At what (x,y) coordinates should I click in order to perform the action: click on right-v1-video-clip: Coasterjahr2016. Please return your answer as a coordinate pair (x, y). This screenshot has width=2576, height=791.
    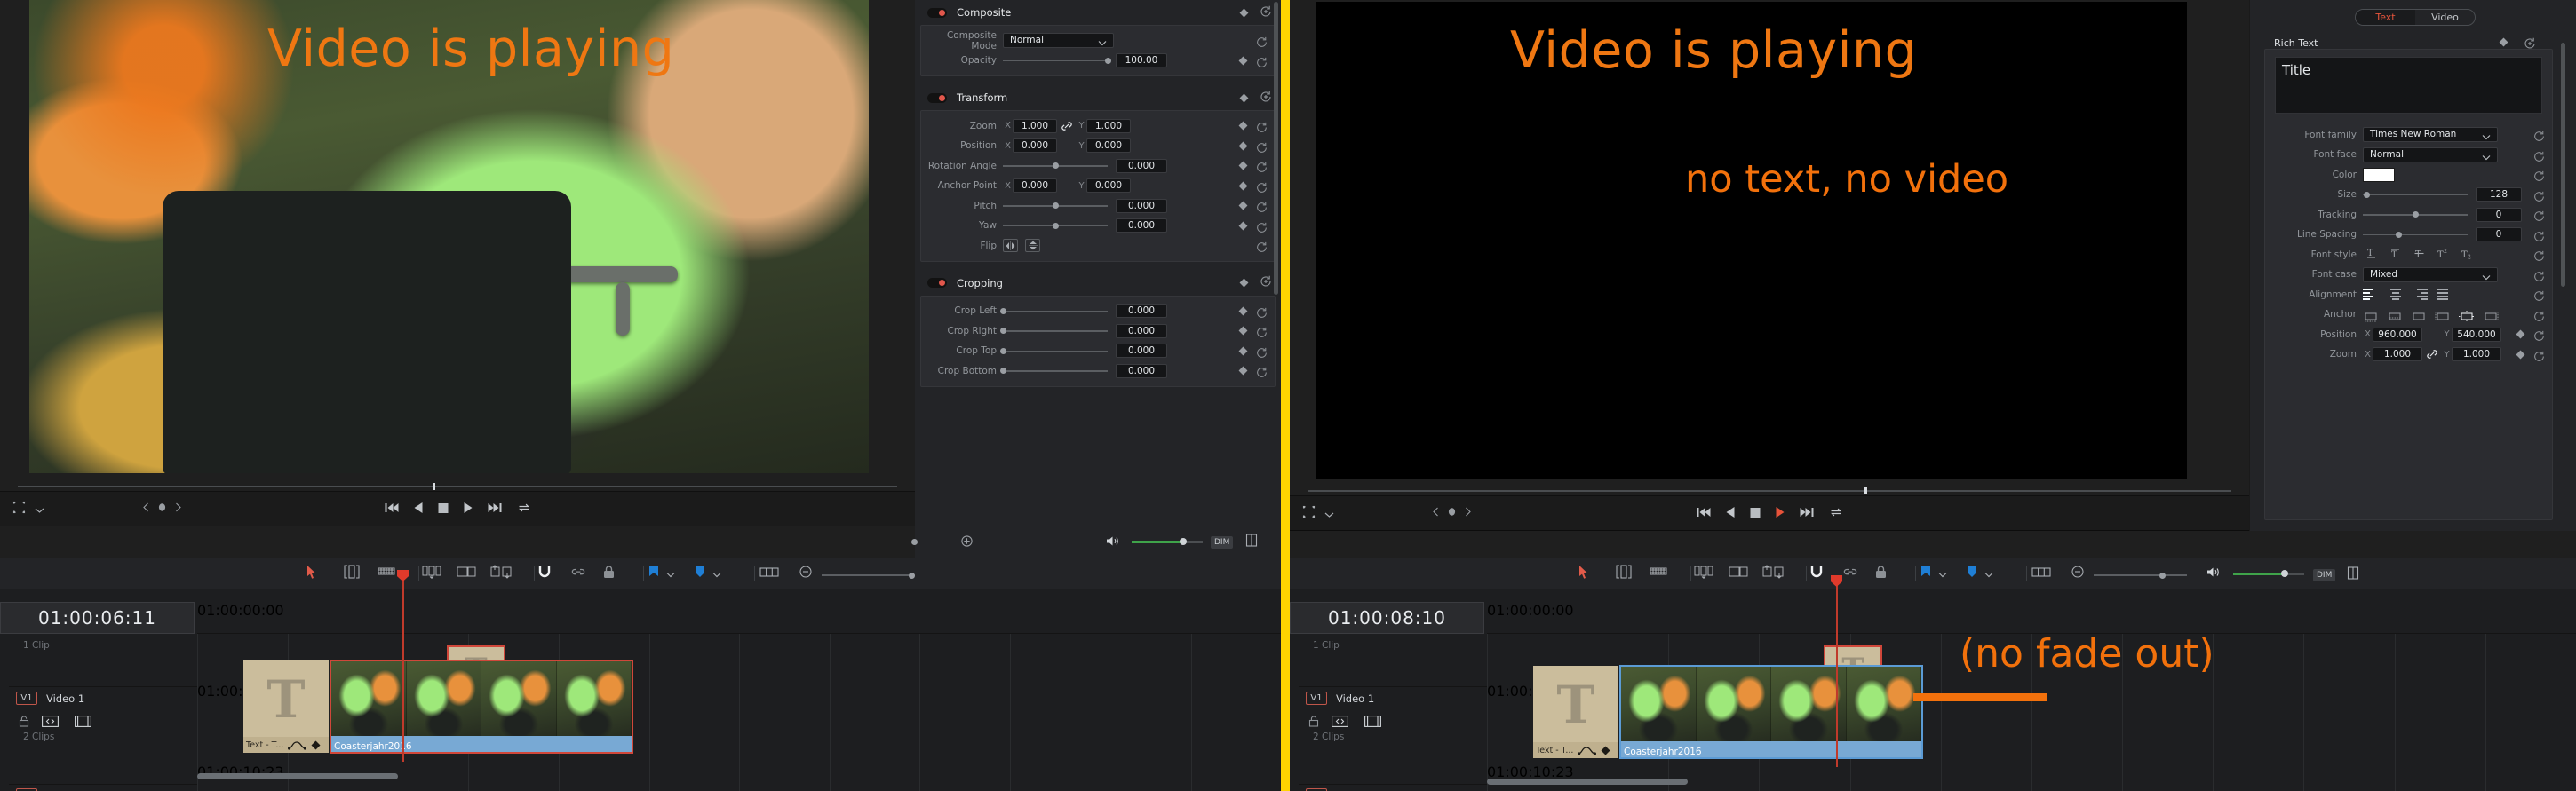
    Looking at the image, I should click on (1771, 712).